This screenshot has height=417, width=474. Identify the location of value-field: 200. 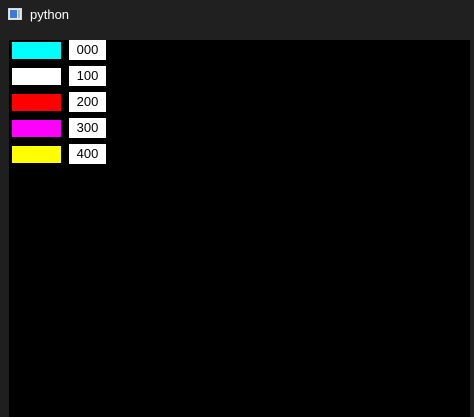
(87, 102).